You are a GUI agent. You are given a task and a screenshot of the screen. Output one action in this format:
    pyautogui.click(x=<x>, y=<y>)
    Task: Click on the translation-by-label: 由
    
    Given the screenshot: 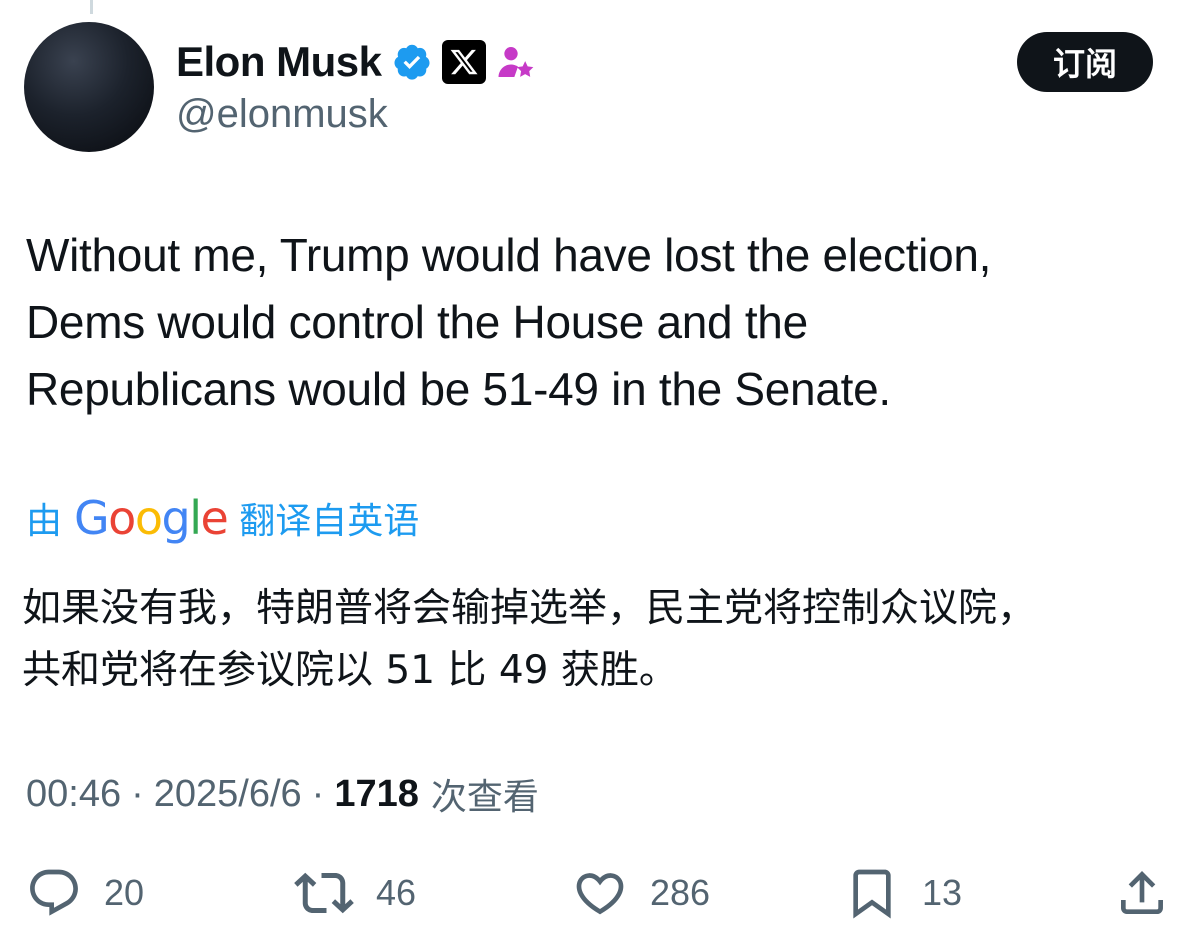 What is the action you would take?
    pyautogui.click(x=44, y=520)
    